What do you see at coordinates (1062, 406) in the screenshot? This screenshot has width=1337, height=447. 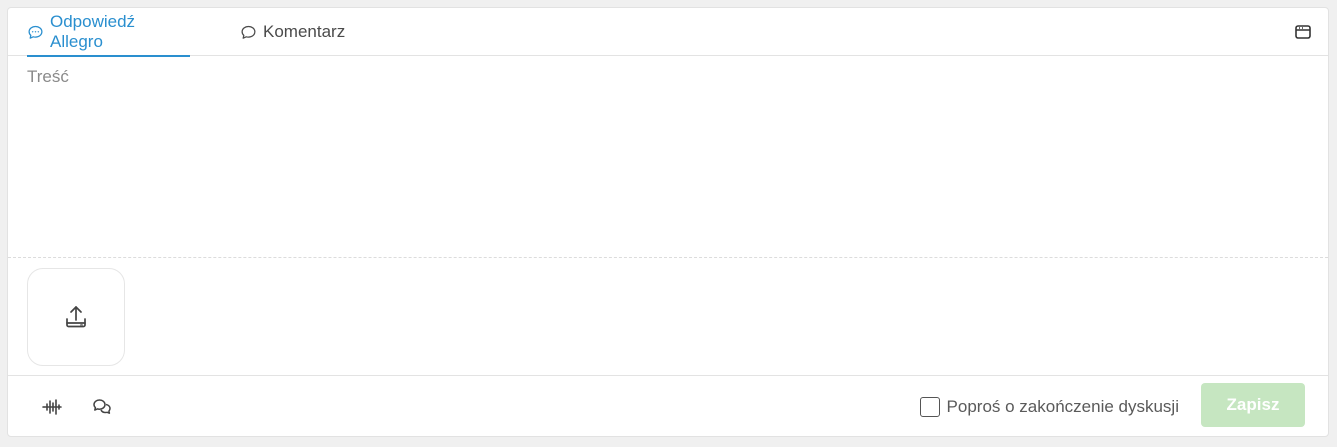 I see `ask-end-discussion-label: Poproś o zakończenie dyskusji` at bounding box center [1062, 406].